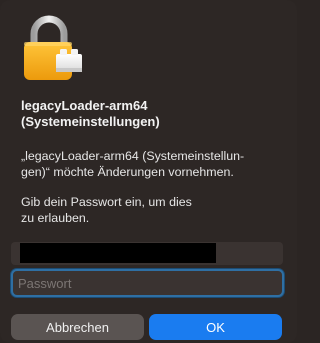 The image size is (320, 343). What do you see at coordinates (106, 202) in the screenshot?
I see `dialog-instruction-line1: Gib dein Passwort ein, um dies` at bounding box center [106, 202].